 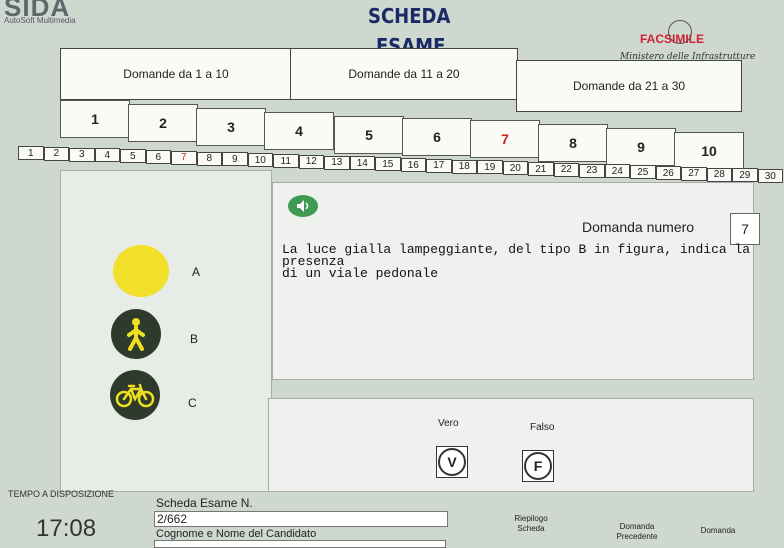 What do you see at coordinates (573, 143) in the screenshot?
I see `question-button-8: 8` at bounding box center [573, 143].